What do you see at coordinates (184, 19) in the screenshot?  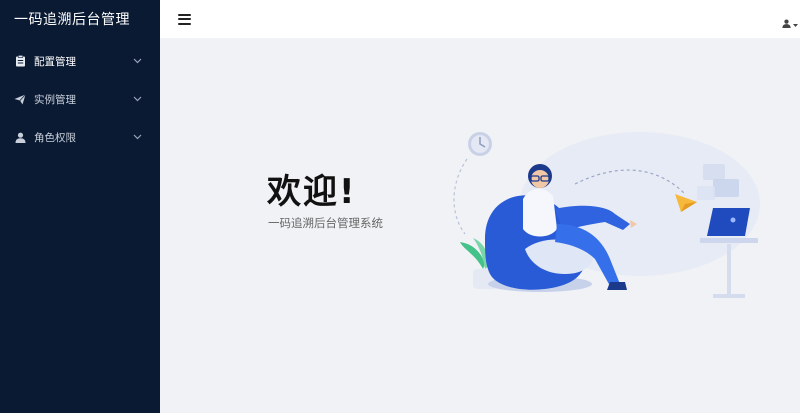 I see `hamburger-icon` at bounding box center [184, 19].